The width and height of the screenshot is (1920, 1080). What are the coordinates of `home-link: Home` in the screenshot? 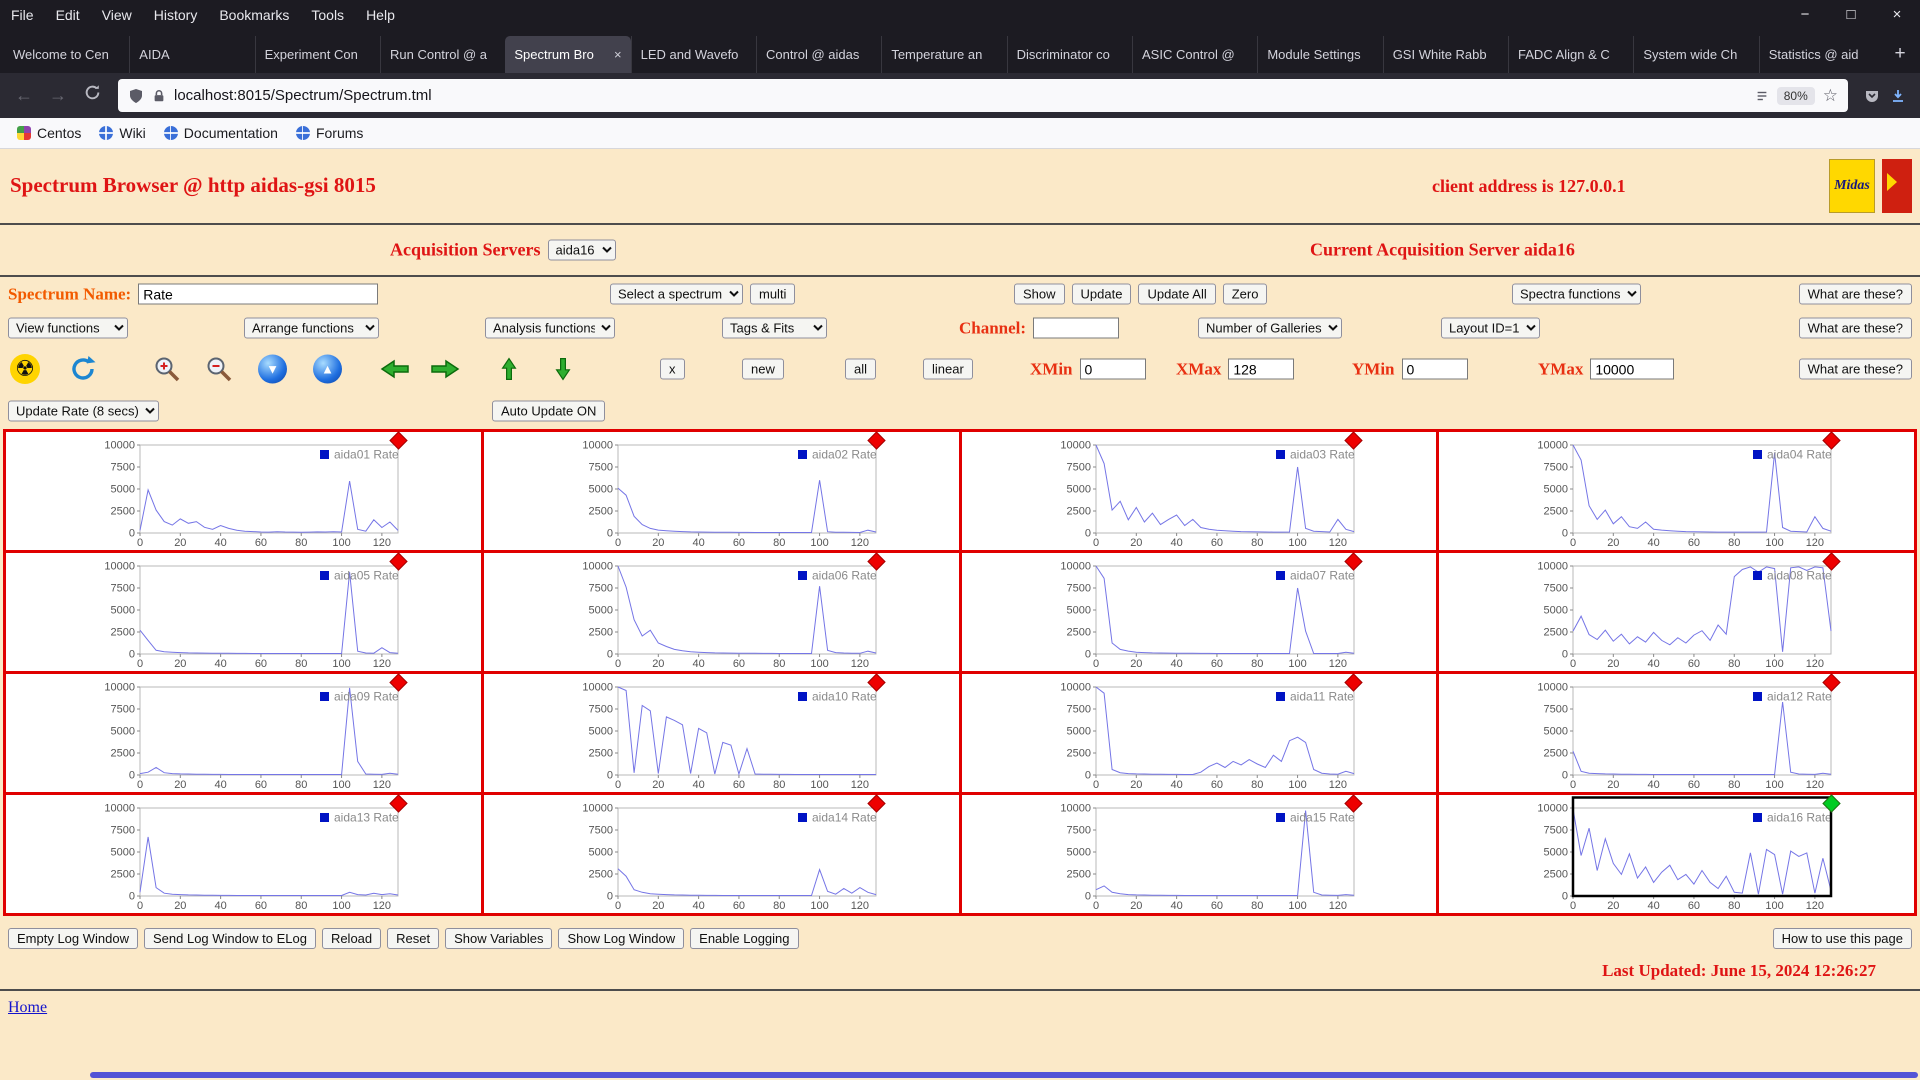 It's located at (27, 1007).